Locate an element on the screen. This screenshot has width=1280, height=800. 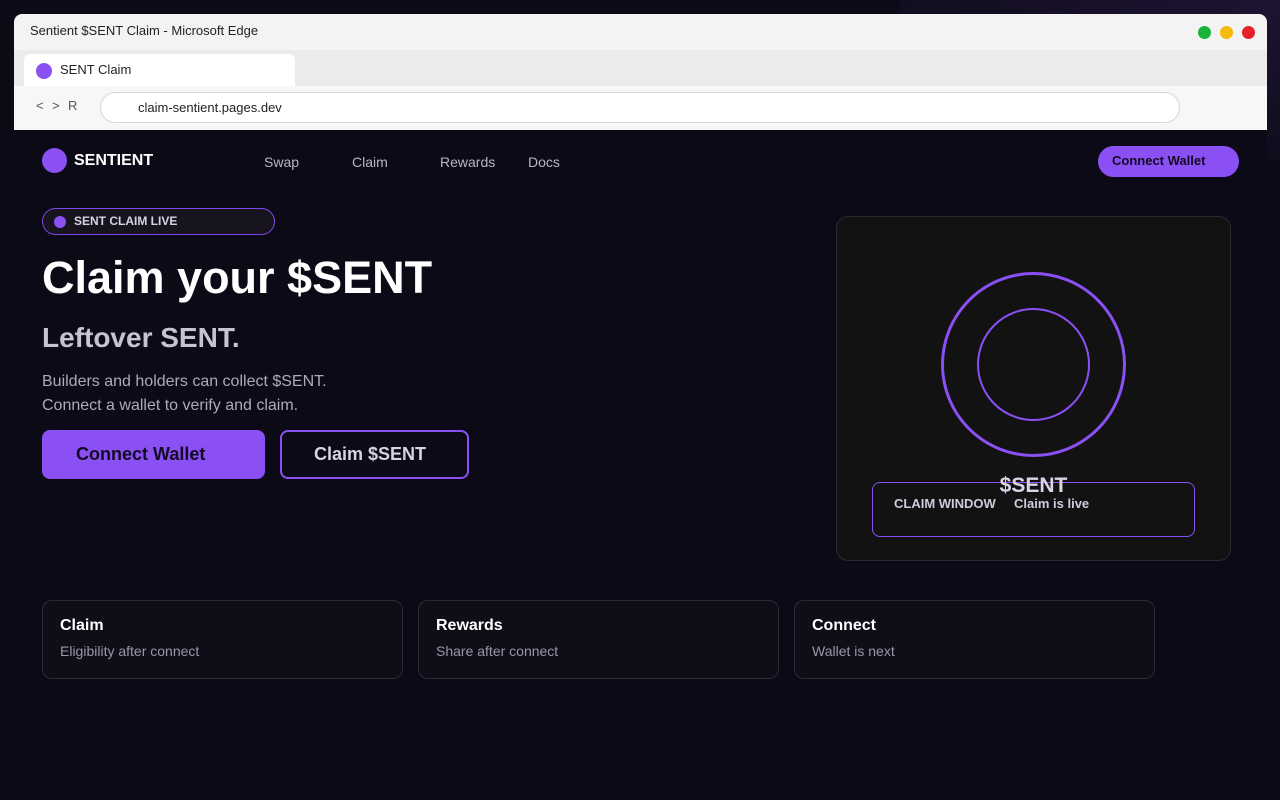
back-button: < is located at coordinates (40, 105).